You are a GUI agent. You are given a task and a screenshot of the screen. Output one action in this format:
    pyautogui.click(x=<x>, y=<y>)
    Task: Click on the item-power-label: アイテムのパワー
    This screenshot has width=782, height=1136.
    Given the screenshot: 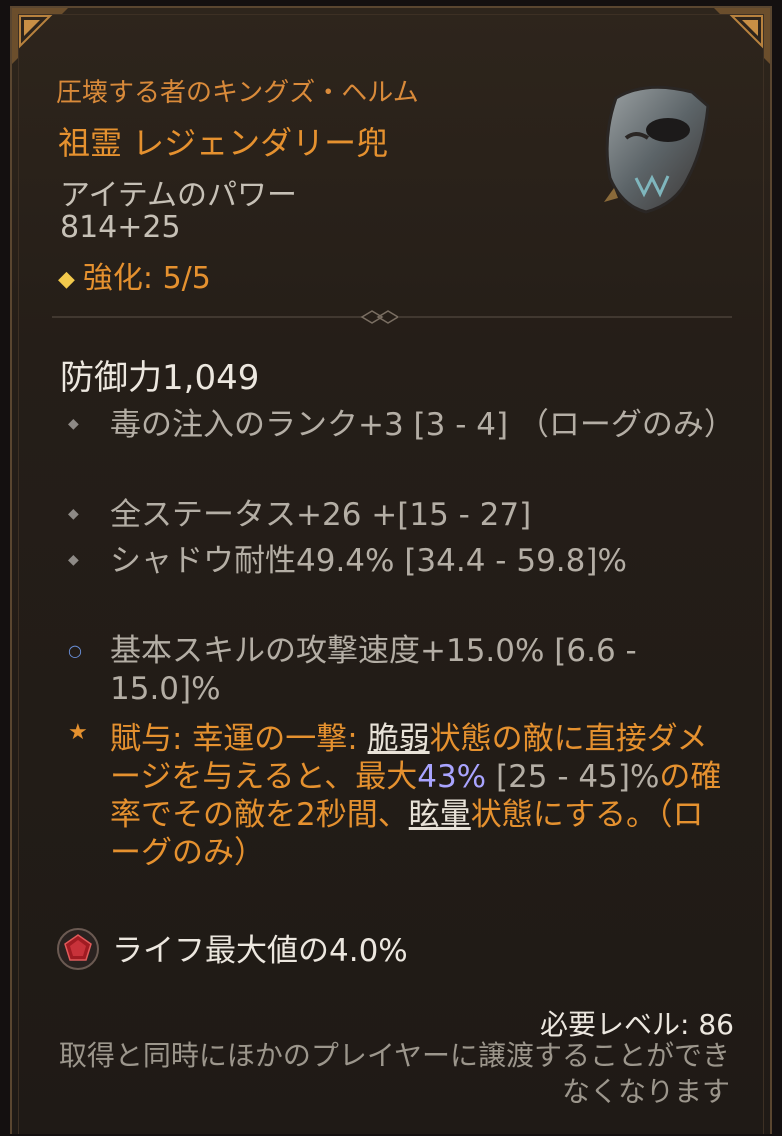 What is the action you would take?
    pyautogui.click(x=178, y=195)
    